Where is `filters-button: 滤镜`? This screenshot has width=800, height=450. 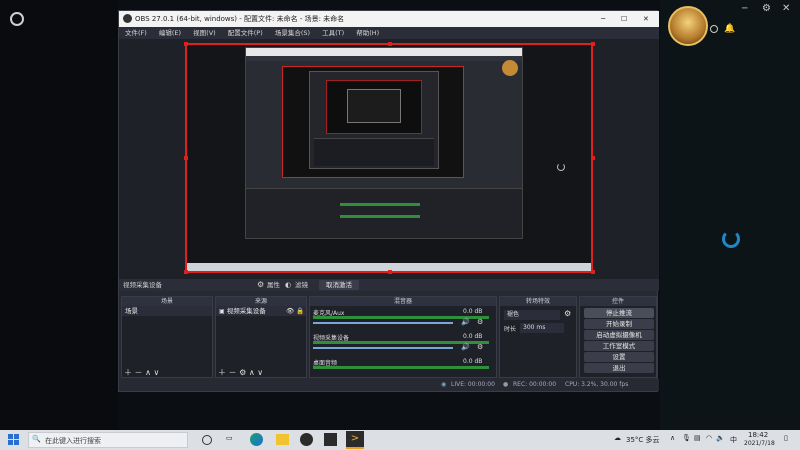 filters-button: 滤镜 is located at coordinates (301, 285).